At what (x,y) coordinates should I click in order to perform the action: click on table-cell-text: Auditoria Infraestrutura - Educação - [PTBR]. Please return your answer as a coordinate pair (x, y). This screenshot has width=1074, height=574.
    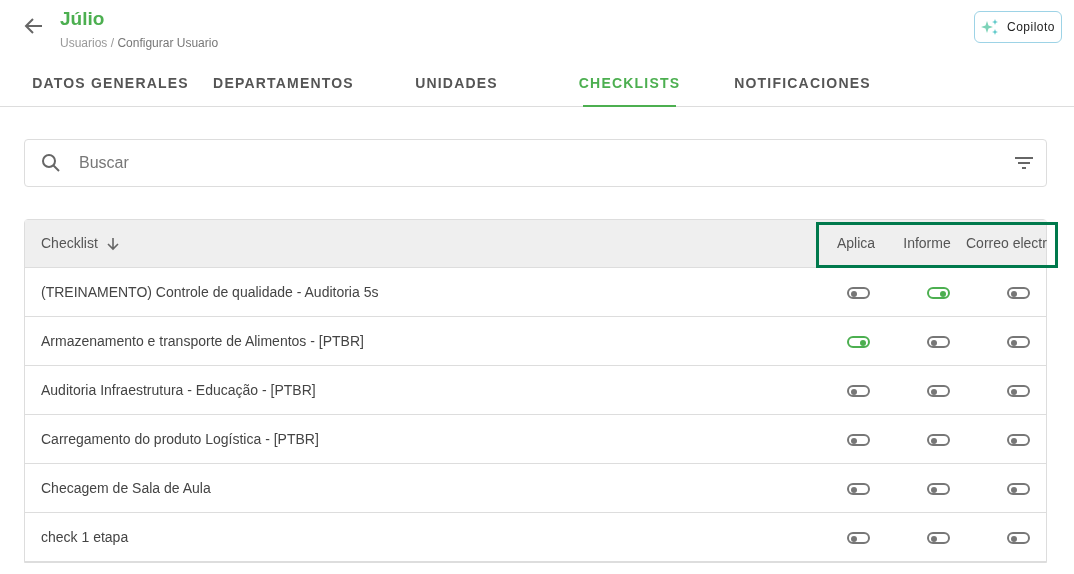
    Looking at the image, I should click on (178, 390).